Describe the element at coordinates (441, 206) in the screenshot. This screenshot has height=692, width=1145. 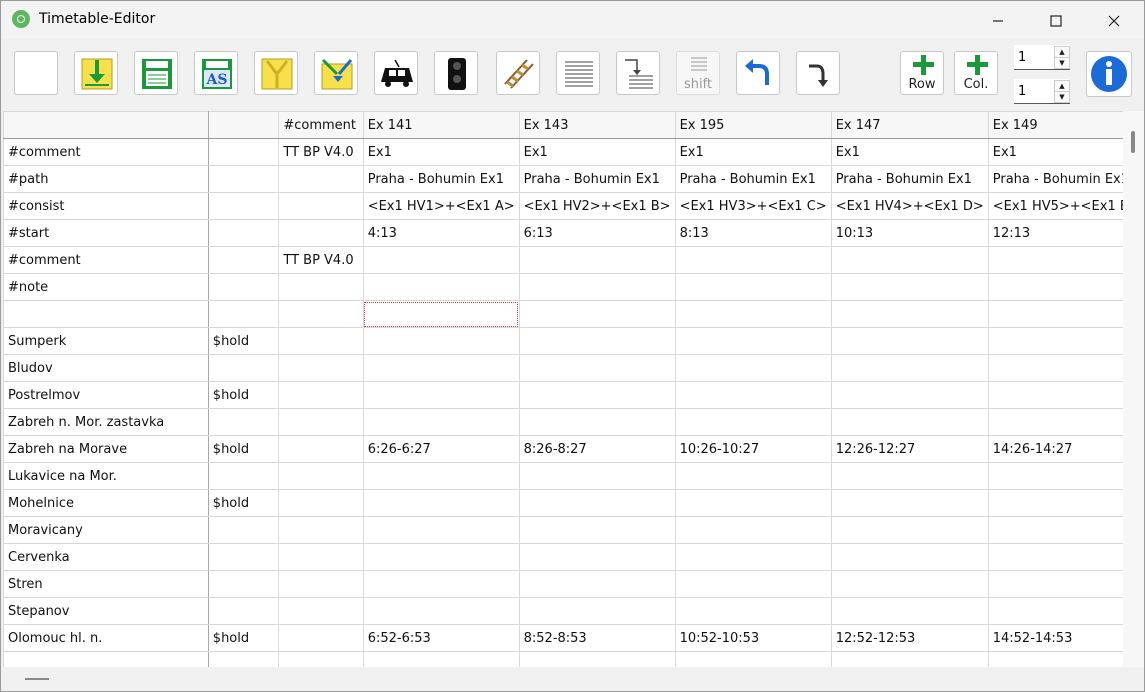
I see `grid-cell: <Ex1 HV1>+<Ex1 A>` at that location.